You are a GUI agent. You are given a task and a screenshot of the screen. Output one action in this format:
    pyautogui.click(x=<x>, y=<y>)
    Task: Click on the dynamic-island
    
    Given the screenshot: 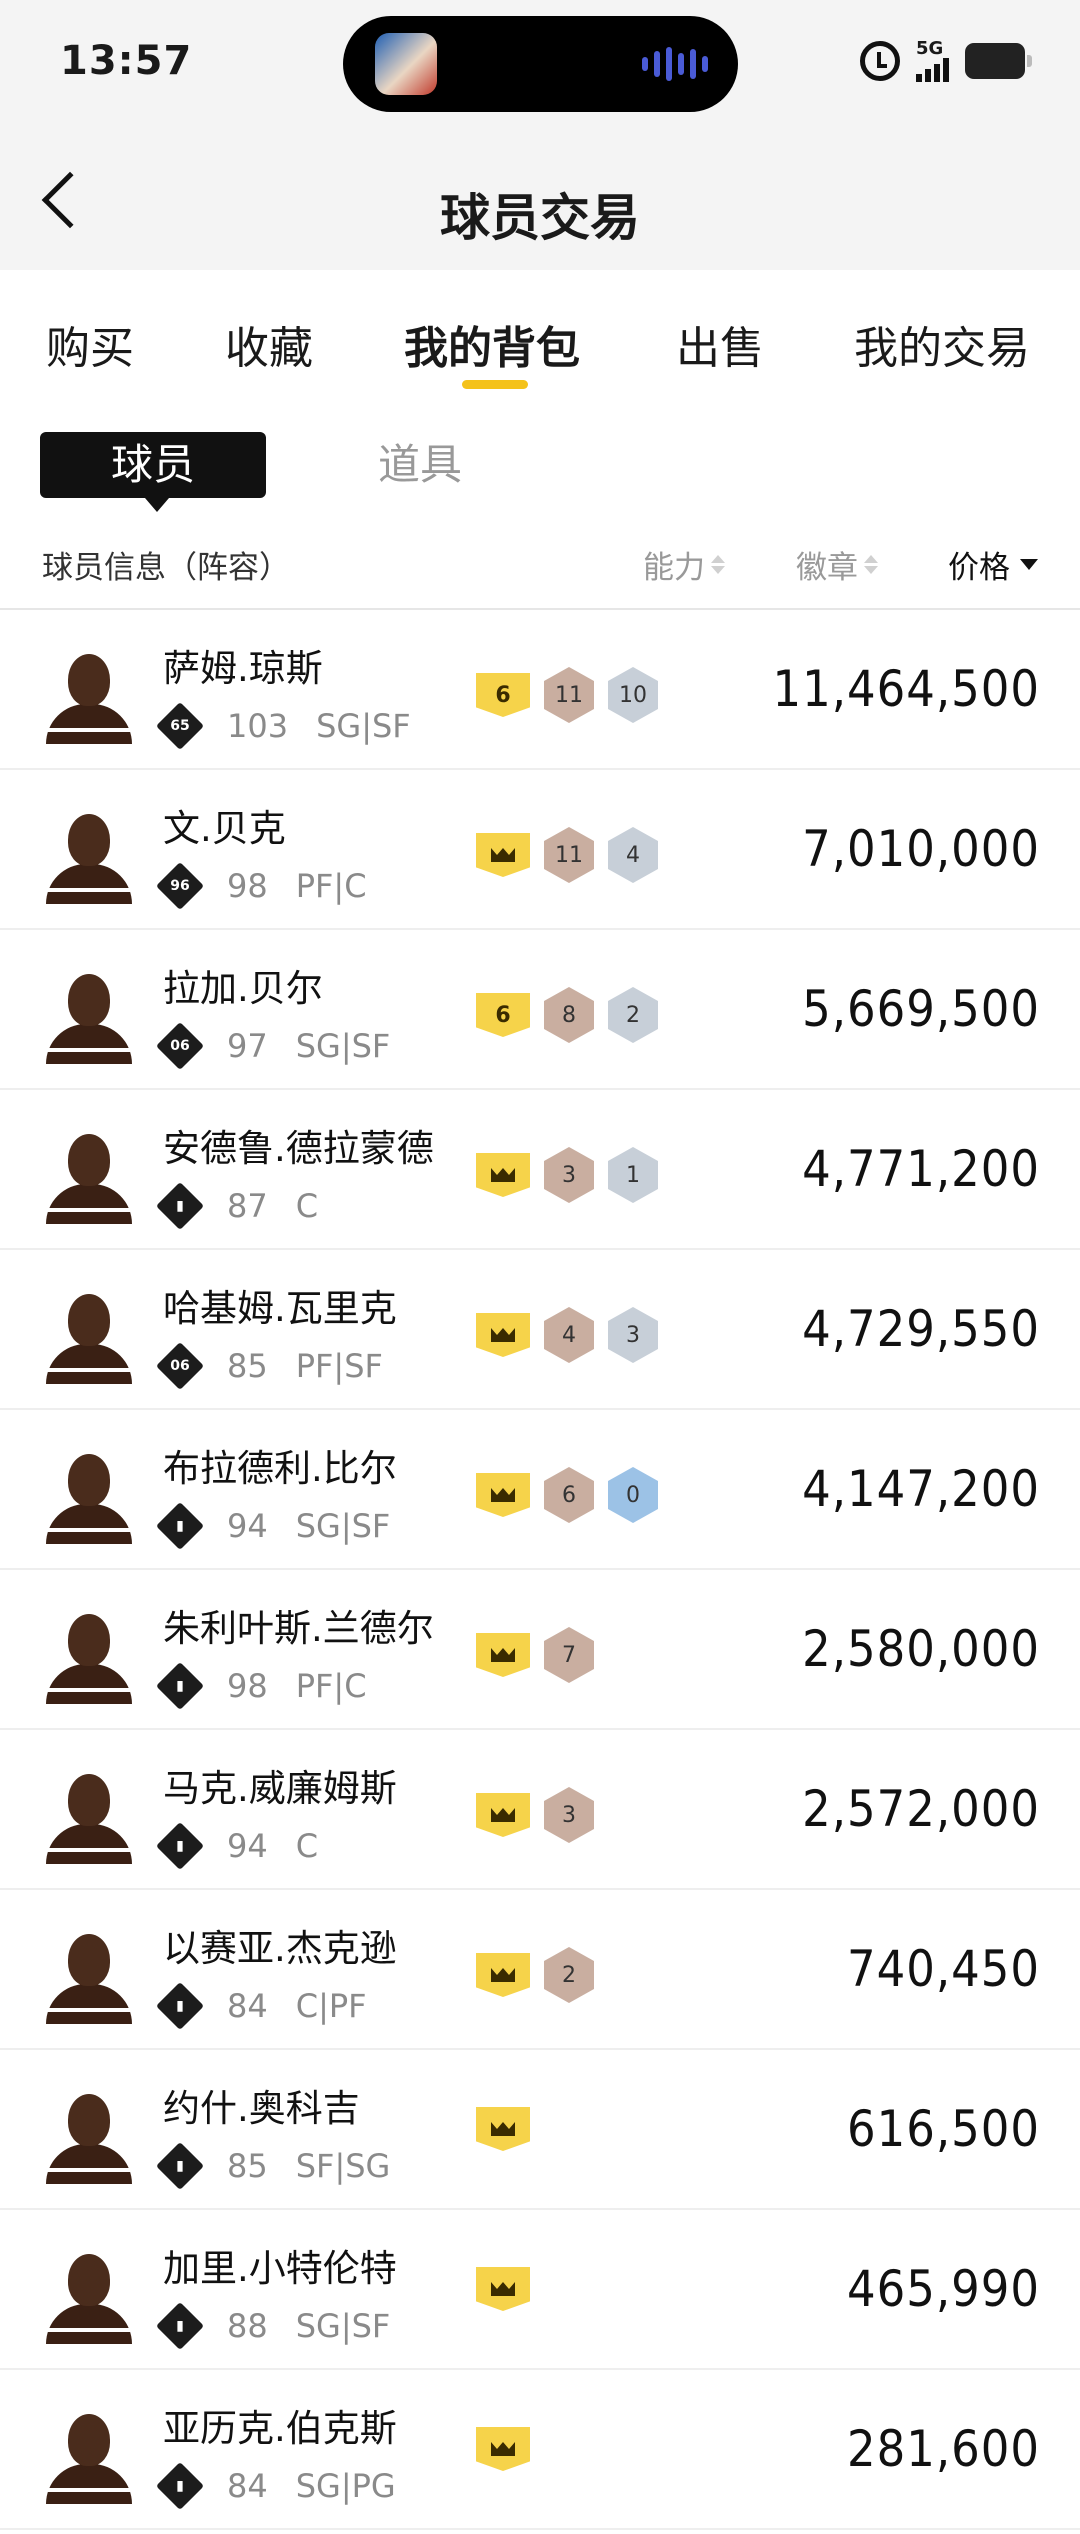 What is the action you would take?
    pyautogui.click(x=540, y=64)
    